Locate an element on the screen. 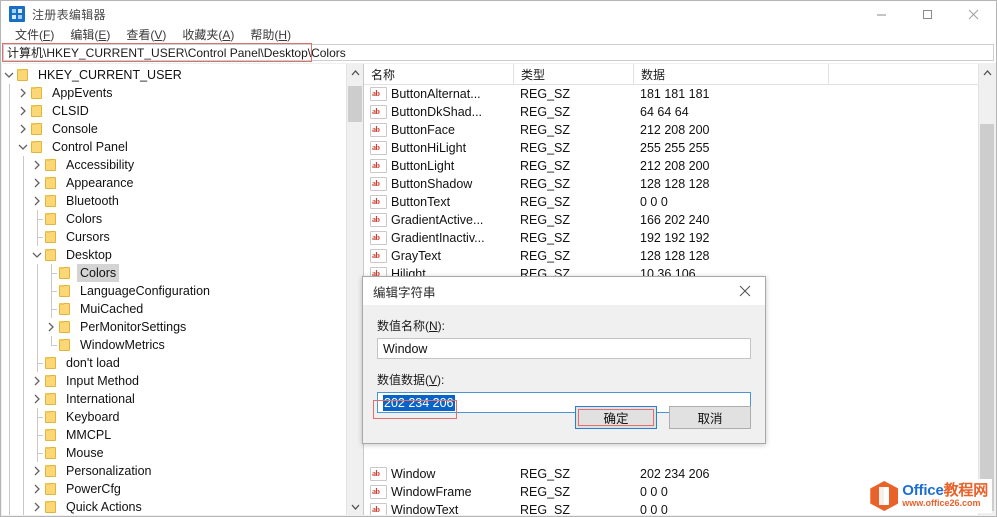  table-row: ab ButtonAlternat... REG_SZ 181 181 181 is located at coordinates (671, 94).